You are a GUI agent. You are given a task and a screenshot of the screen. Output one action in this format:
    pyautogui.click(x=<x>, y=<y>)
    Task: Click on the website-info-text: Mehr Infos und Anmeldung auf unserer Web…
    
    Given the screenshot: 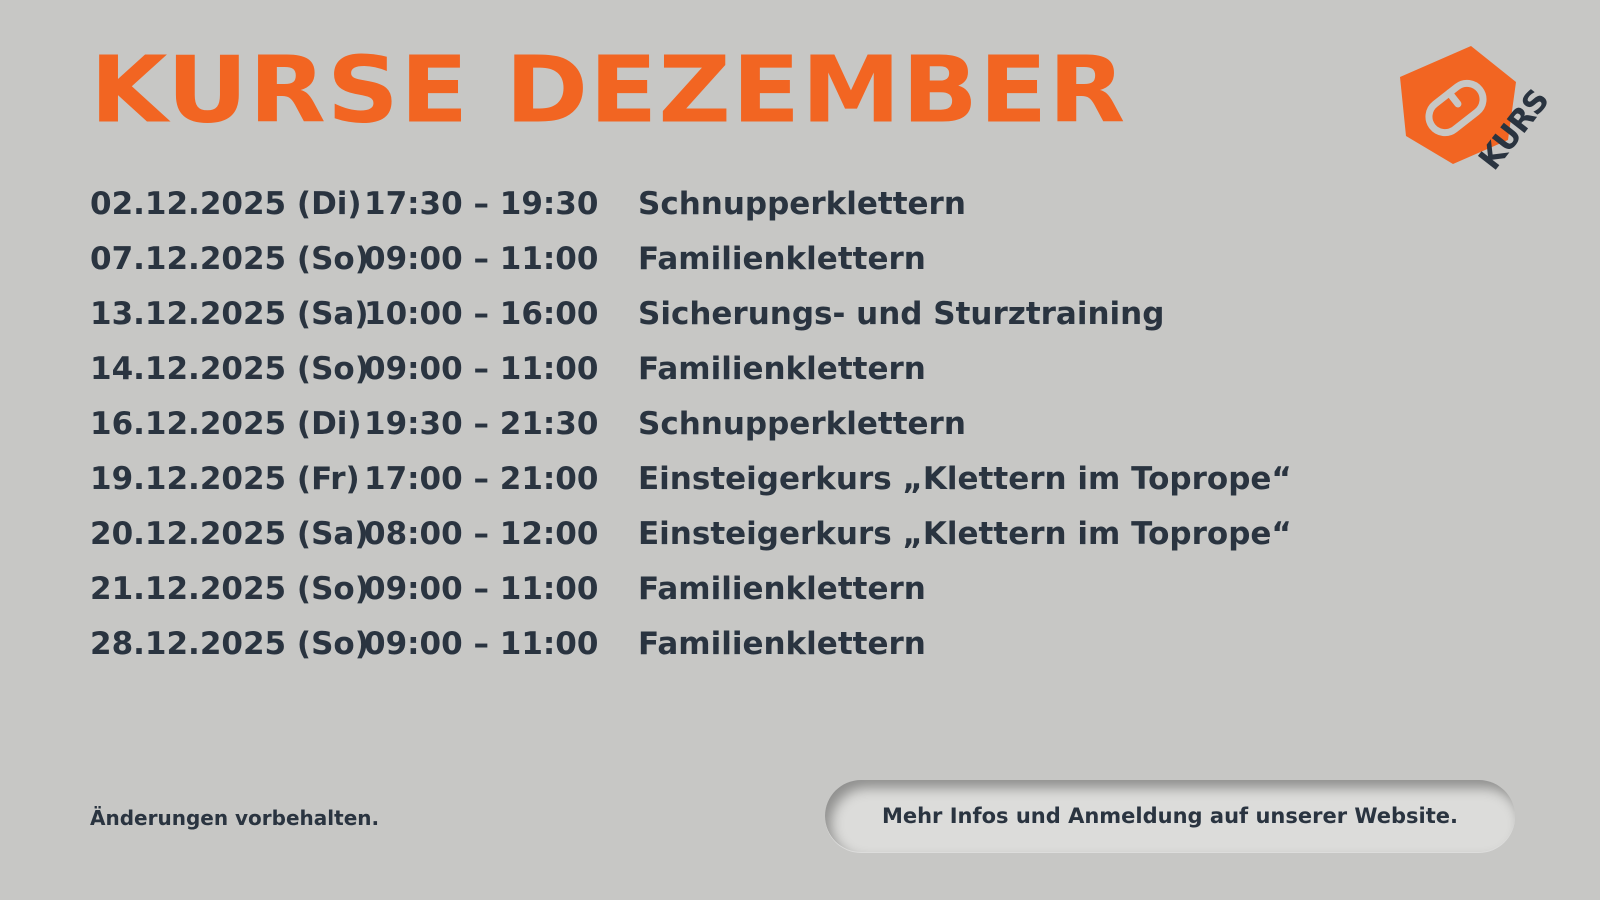 What is the action you would take?
    pyautogui.click(x=1170, y=816)
    